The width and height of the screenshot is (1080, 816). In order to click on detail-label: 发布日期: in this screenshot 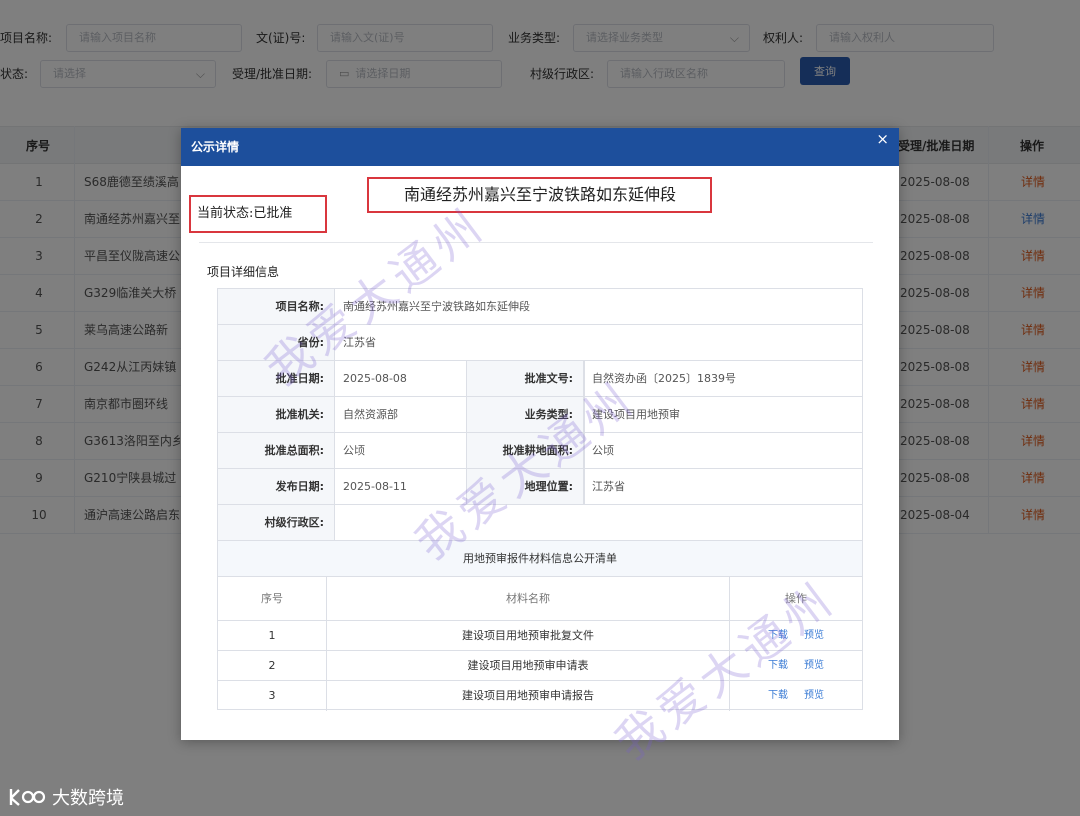, I will do `click(276, 486)`.